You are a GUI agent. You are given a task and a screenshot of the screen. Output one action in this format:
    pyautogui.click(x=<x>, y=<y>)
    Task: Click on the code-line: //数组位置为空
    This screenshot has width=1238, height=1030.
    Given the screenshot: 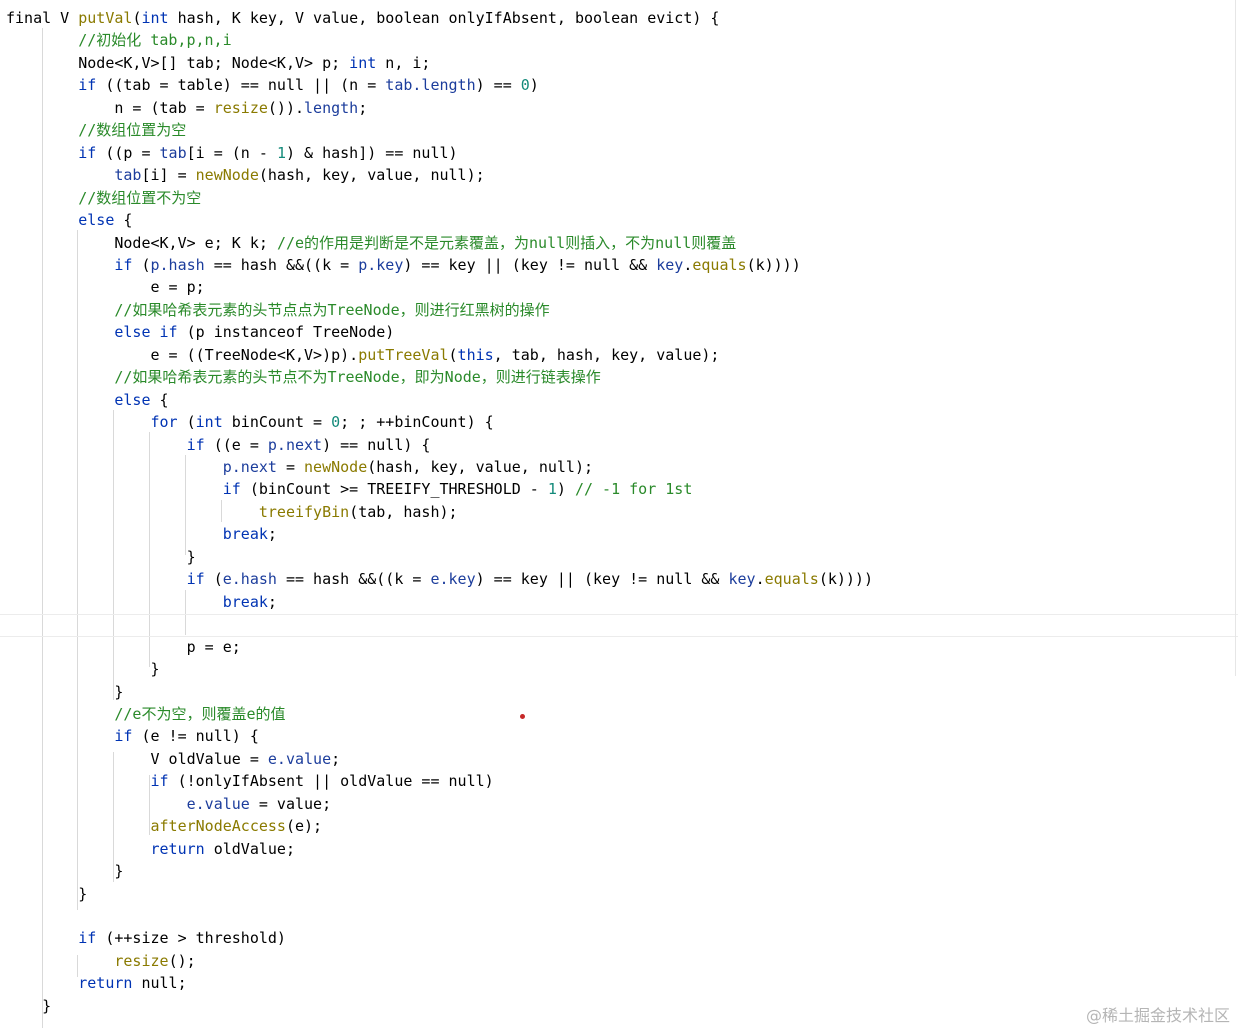 What is the action you would take?
    pyautogui.click(x=96, y=130)
    